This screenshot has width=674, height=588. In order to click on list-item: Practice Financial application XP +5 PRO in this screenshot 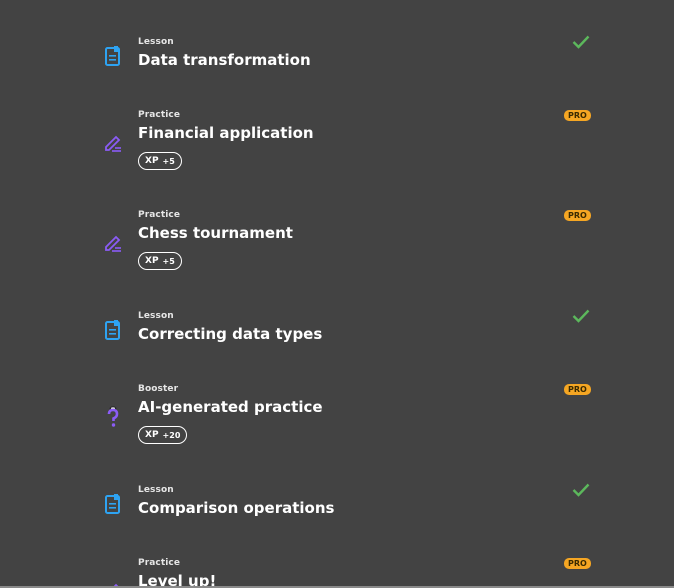, I will do `click(350, 145)`.